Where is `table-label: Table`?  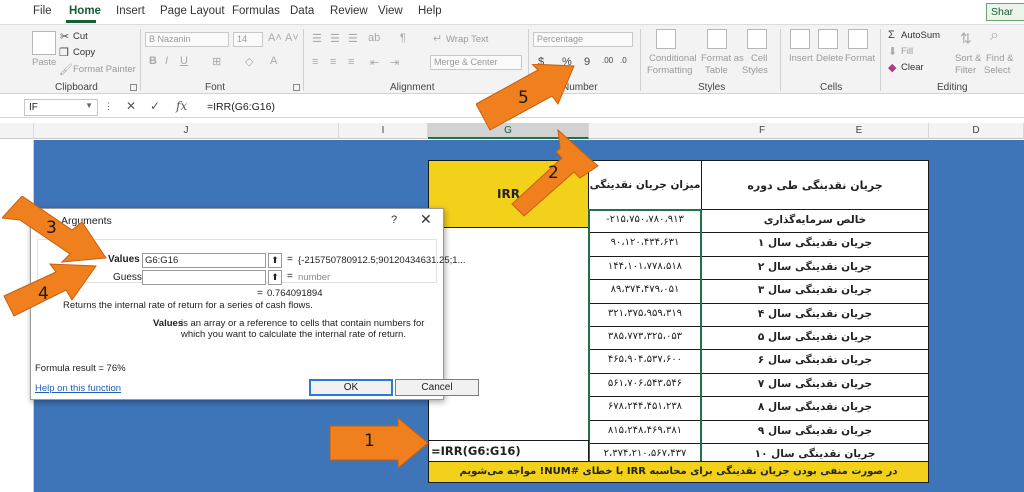 table-label: Table is located at coordinates (716, 70).